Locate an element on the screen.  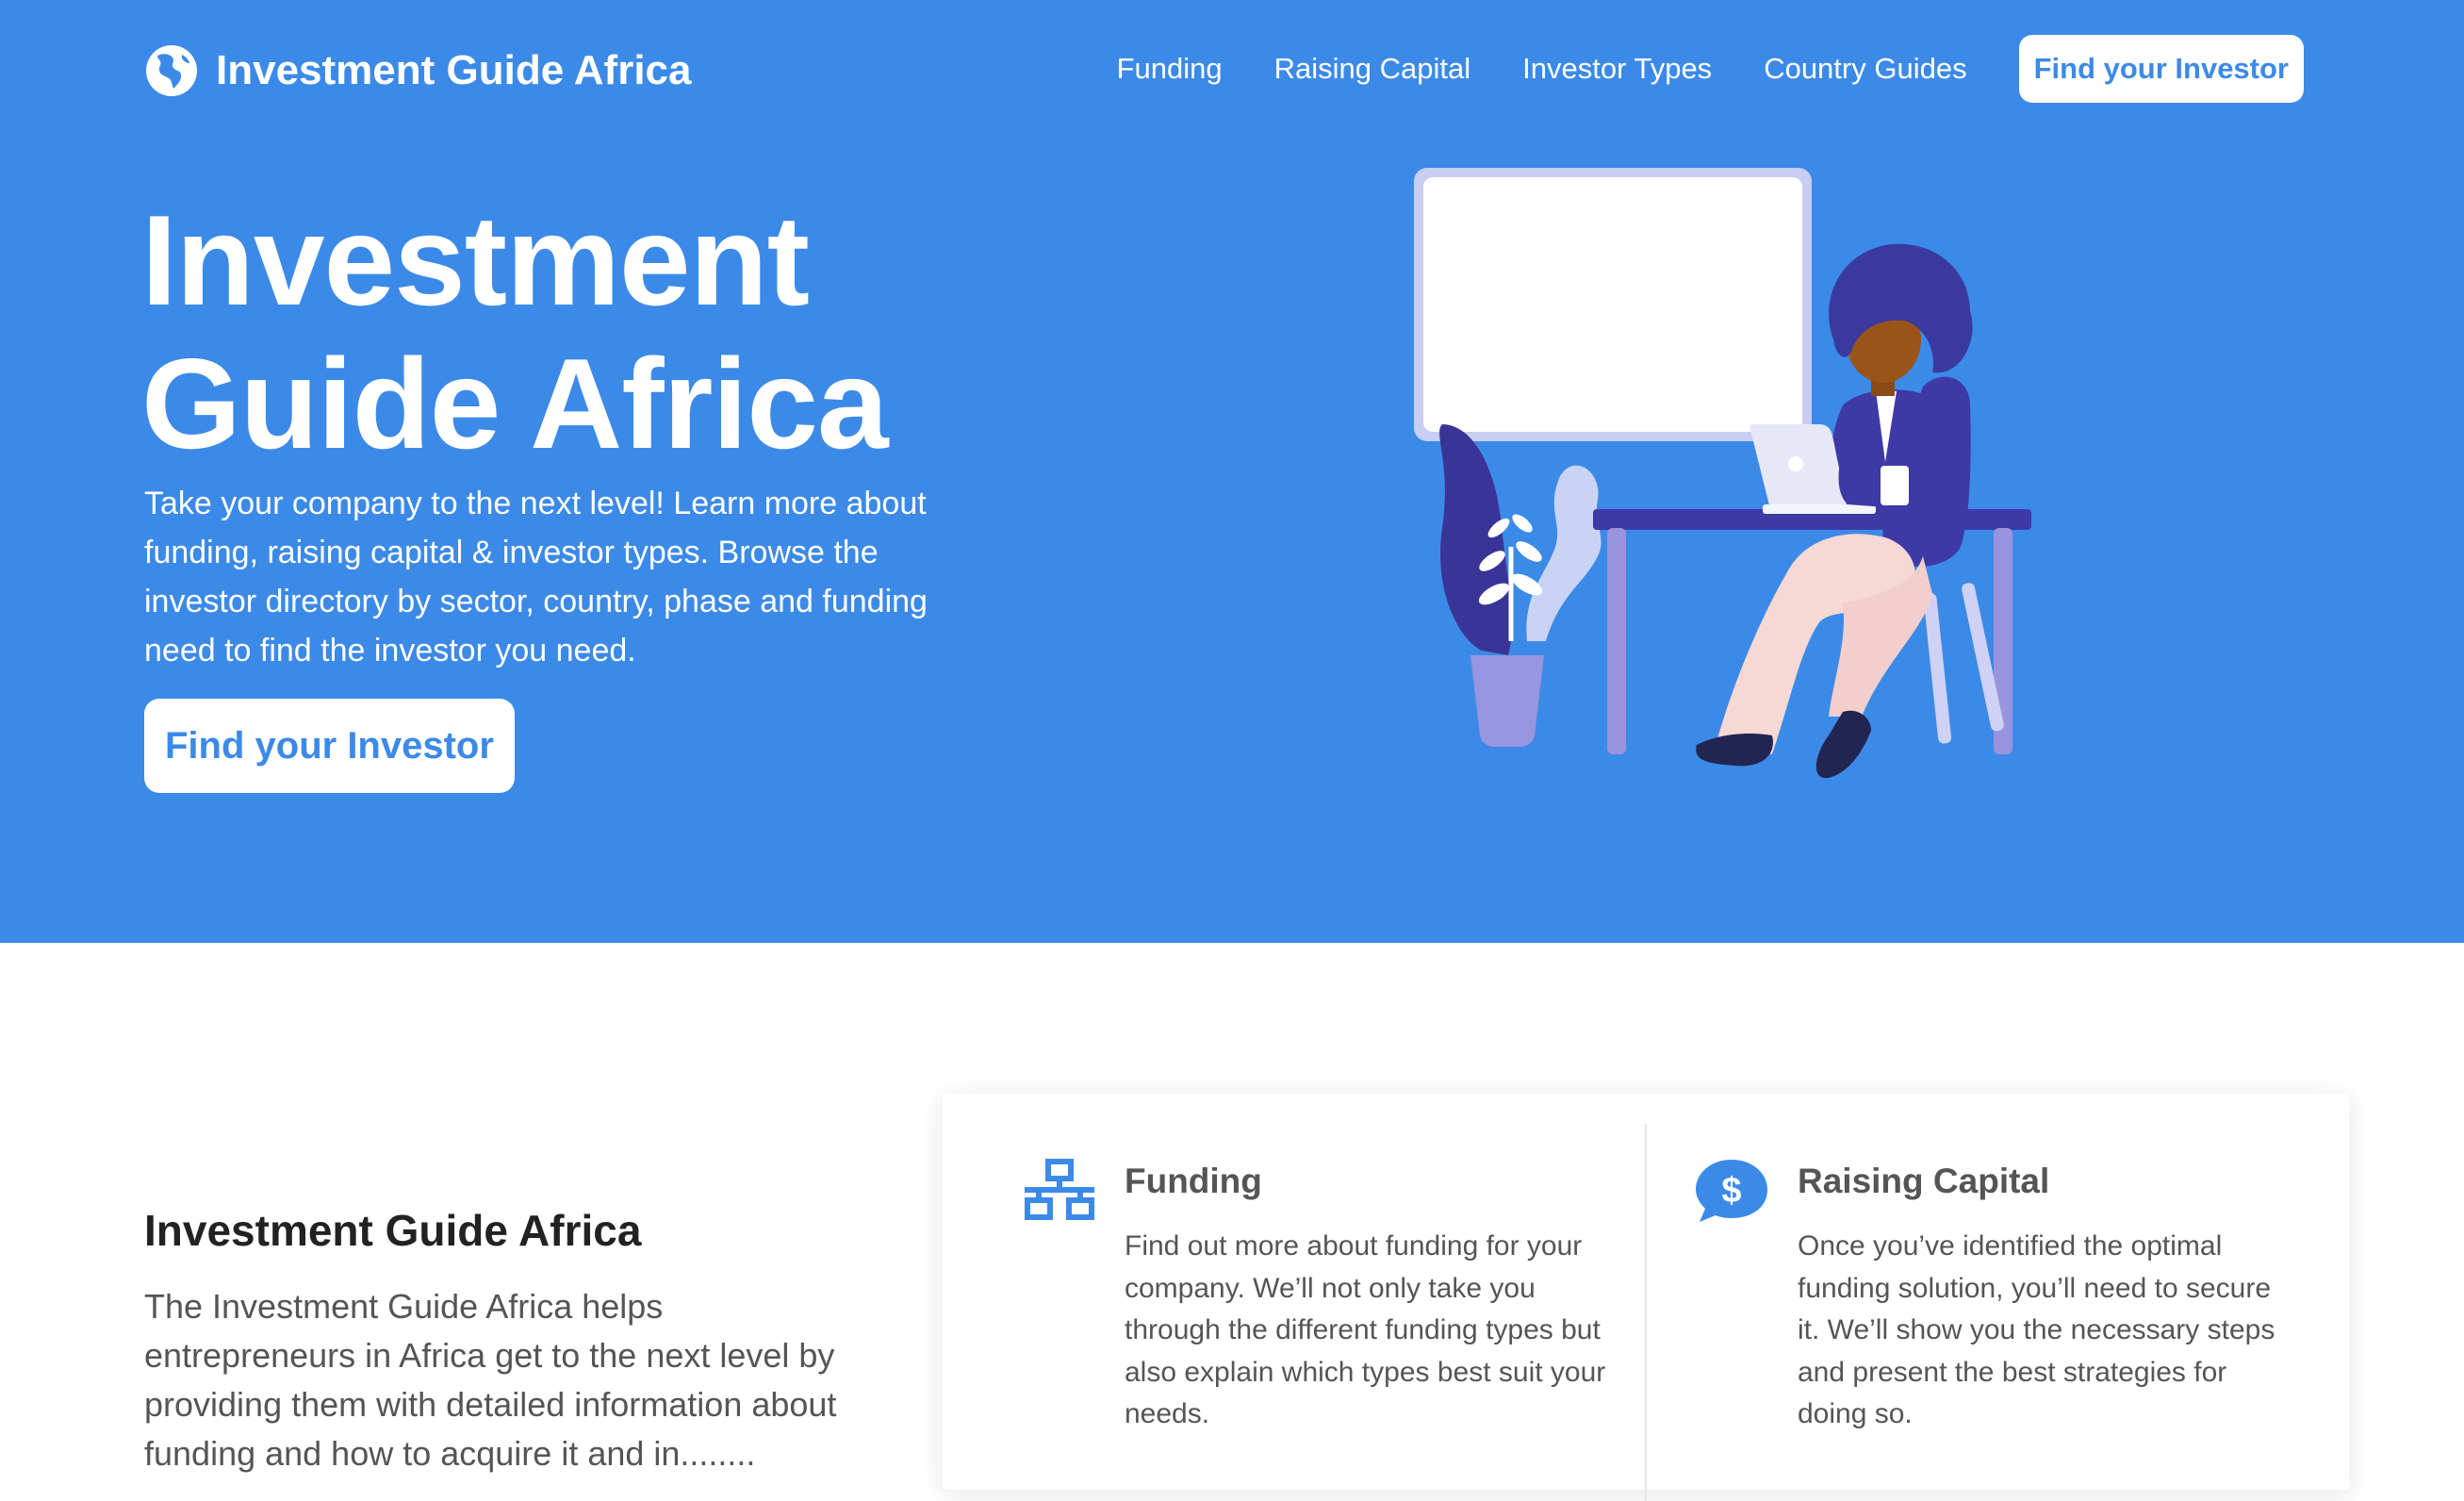
brand-name: Investment Guide Africa is located at coordinates (454, 70).